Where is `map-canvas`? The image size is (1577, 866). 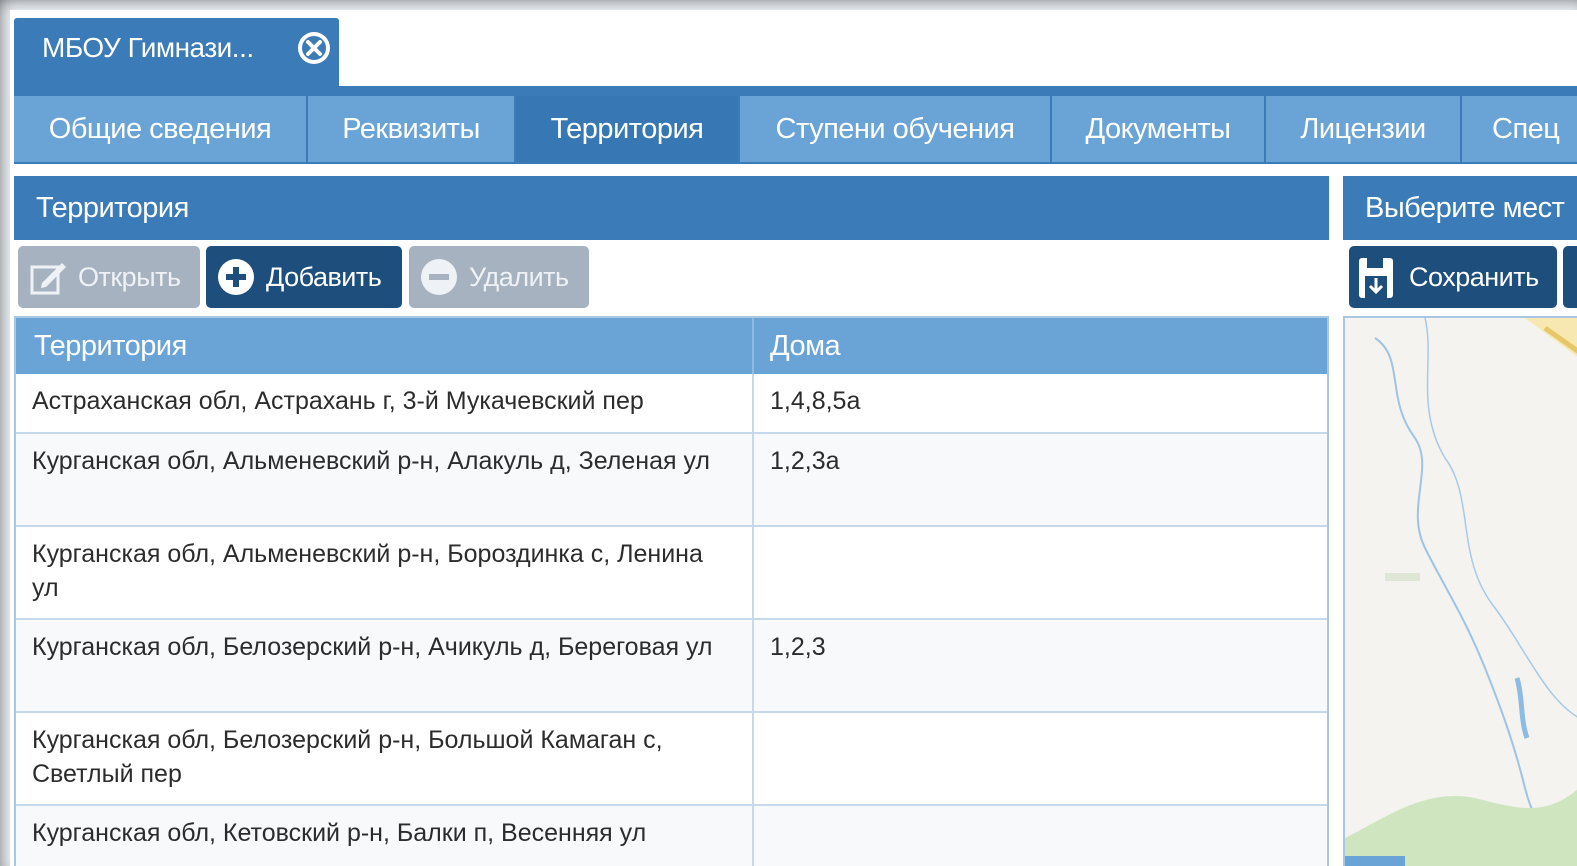
map-canvas is located at coordinates (1461, 592).